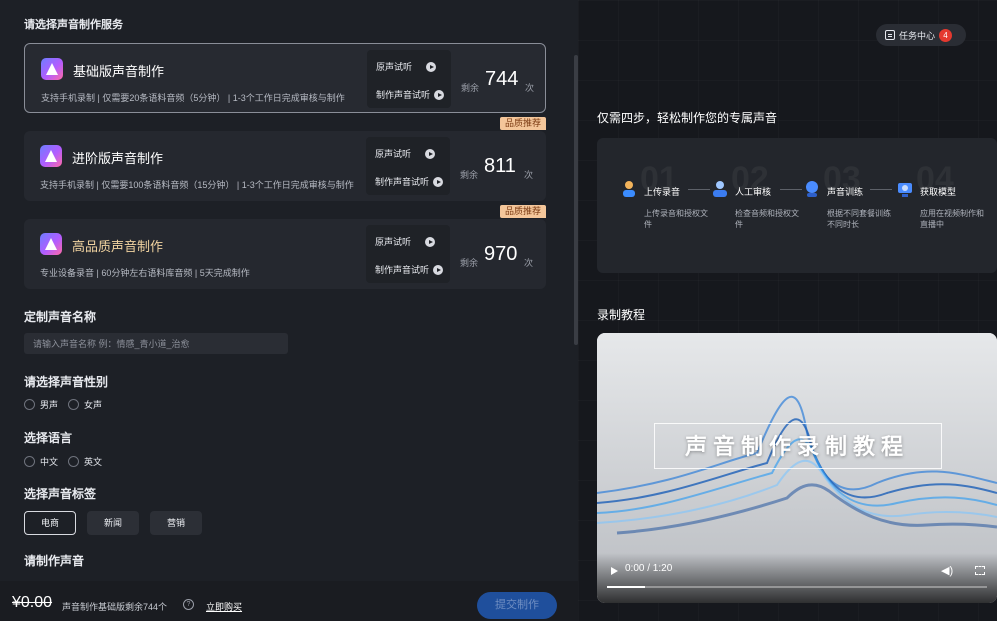  Describe the element at coordinates (948, 570) in the screenshot. I see `volume-icon: ◀)` at that location.